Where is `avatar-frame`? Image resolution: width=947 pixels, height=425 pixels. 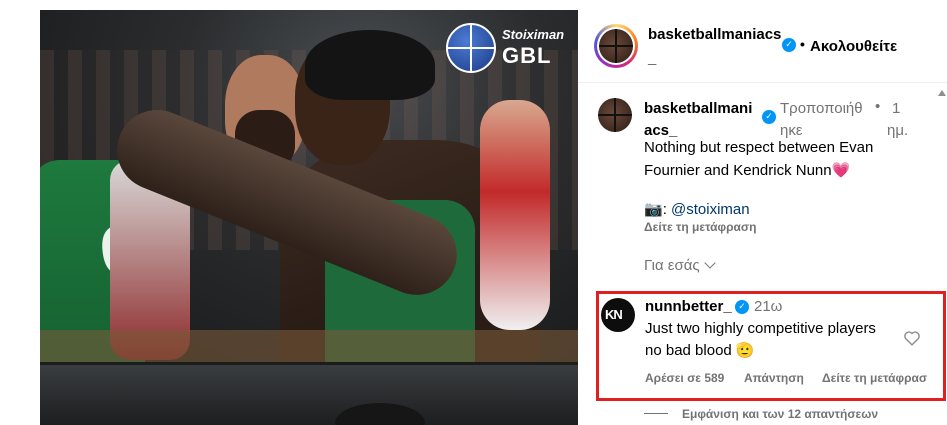
avatar-frame is located at coordinates (616, 46).